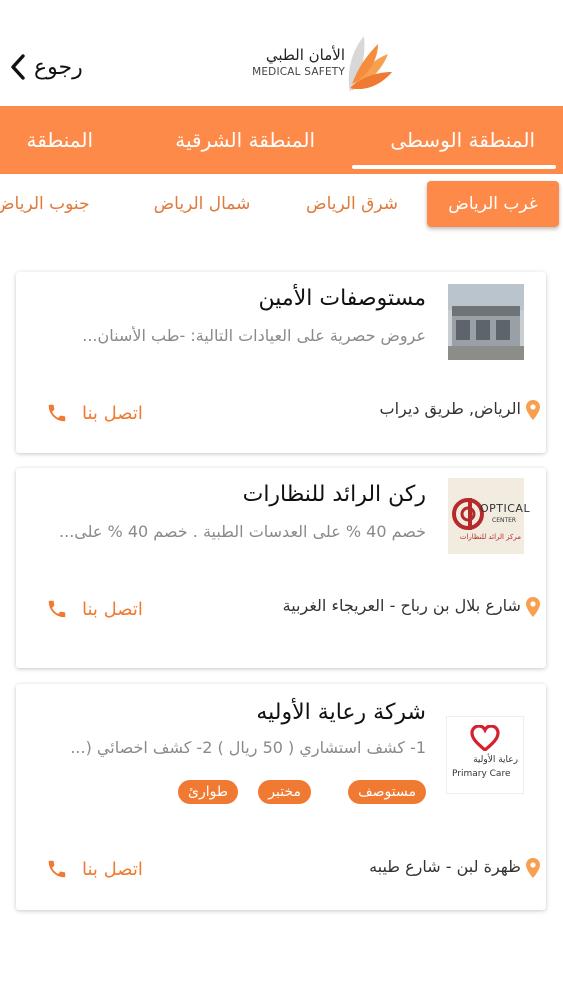 The height and width of the screenshot is (1000, 563). Describe the element at coordinates (341, 712) in the screenshot. I see `card-title: شركة رعاية الأوليه` at that location.